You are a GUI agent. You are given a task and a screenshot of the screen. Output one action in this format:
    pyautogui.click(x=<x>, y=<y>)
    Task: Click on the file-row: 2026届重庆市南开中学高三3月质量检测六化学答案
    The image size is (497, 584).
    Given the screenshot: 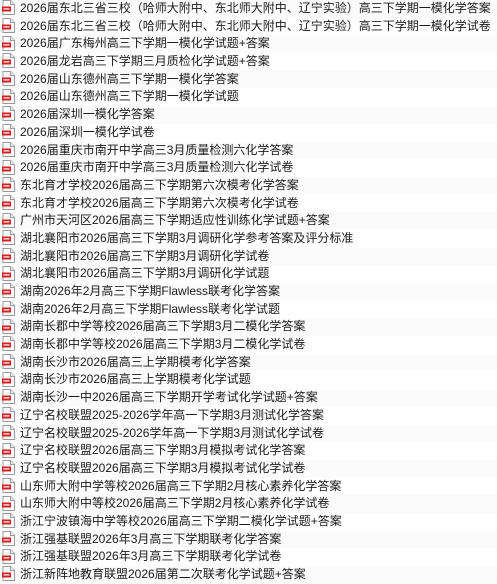 What is the action you would take?
    pyautogui.click(x=248, y=150)
    